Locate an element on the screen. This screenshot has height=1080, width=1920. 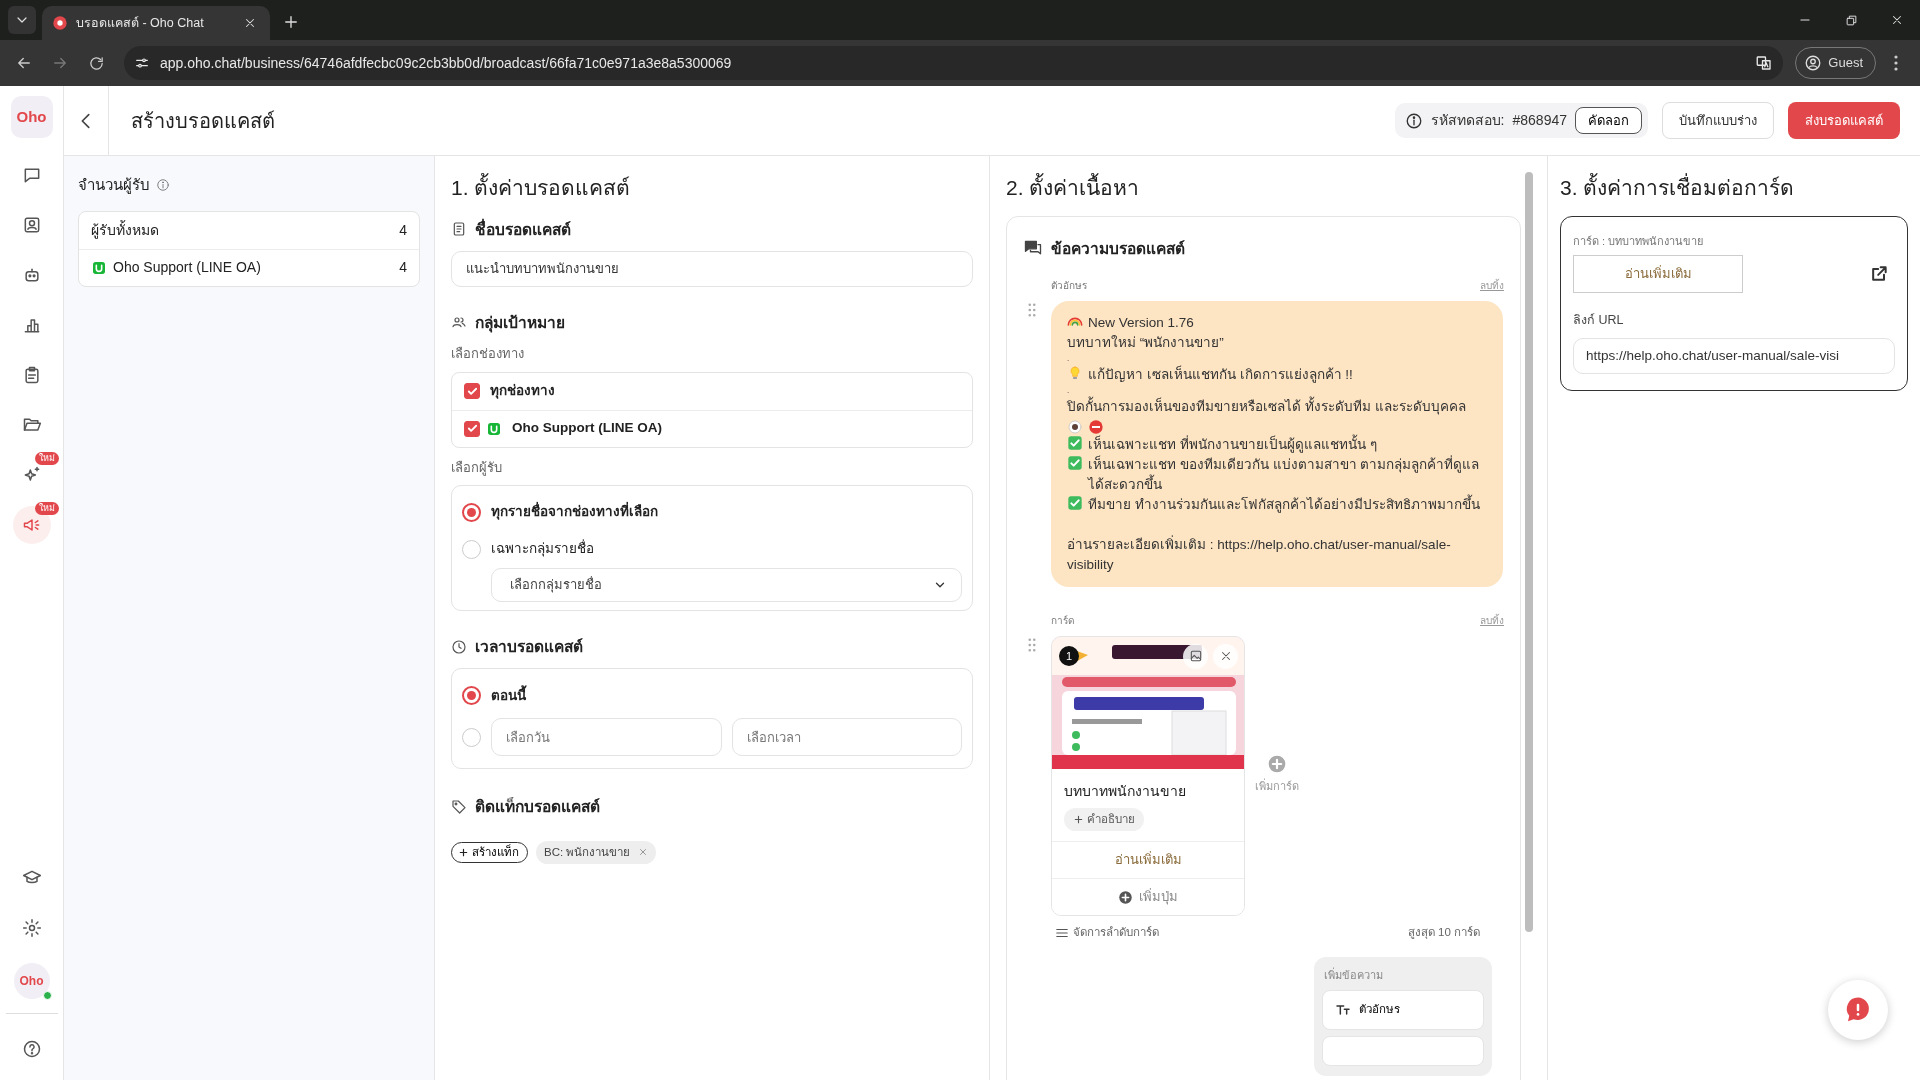
url-text: app.oho.chat/business/64746afdfecbc09c2cb3bb0d/broadcast/66fa71c0e971a3e8a5300069 is located at coordinates (446, 63).